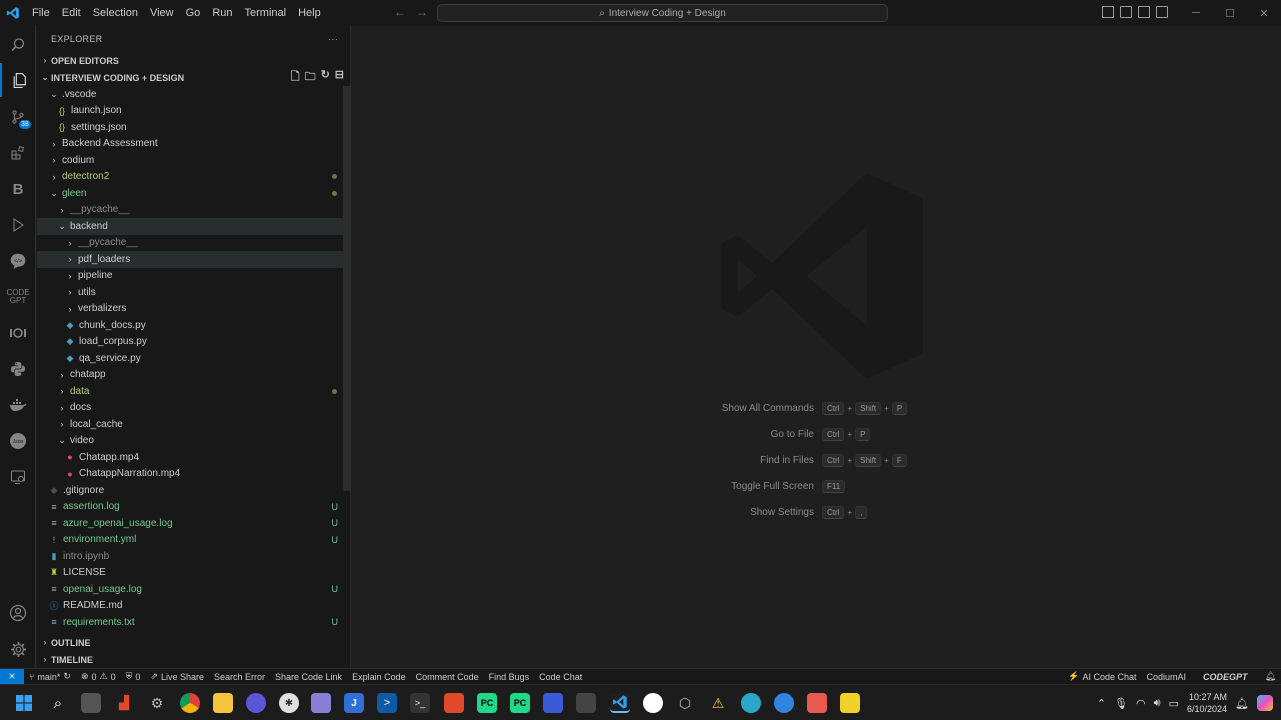 The height and width of the screenshot is (720, 1281). Describe the element at coordinates (239, 677) in the screenshot. I see `search-error-button: Search Error` at that location.